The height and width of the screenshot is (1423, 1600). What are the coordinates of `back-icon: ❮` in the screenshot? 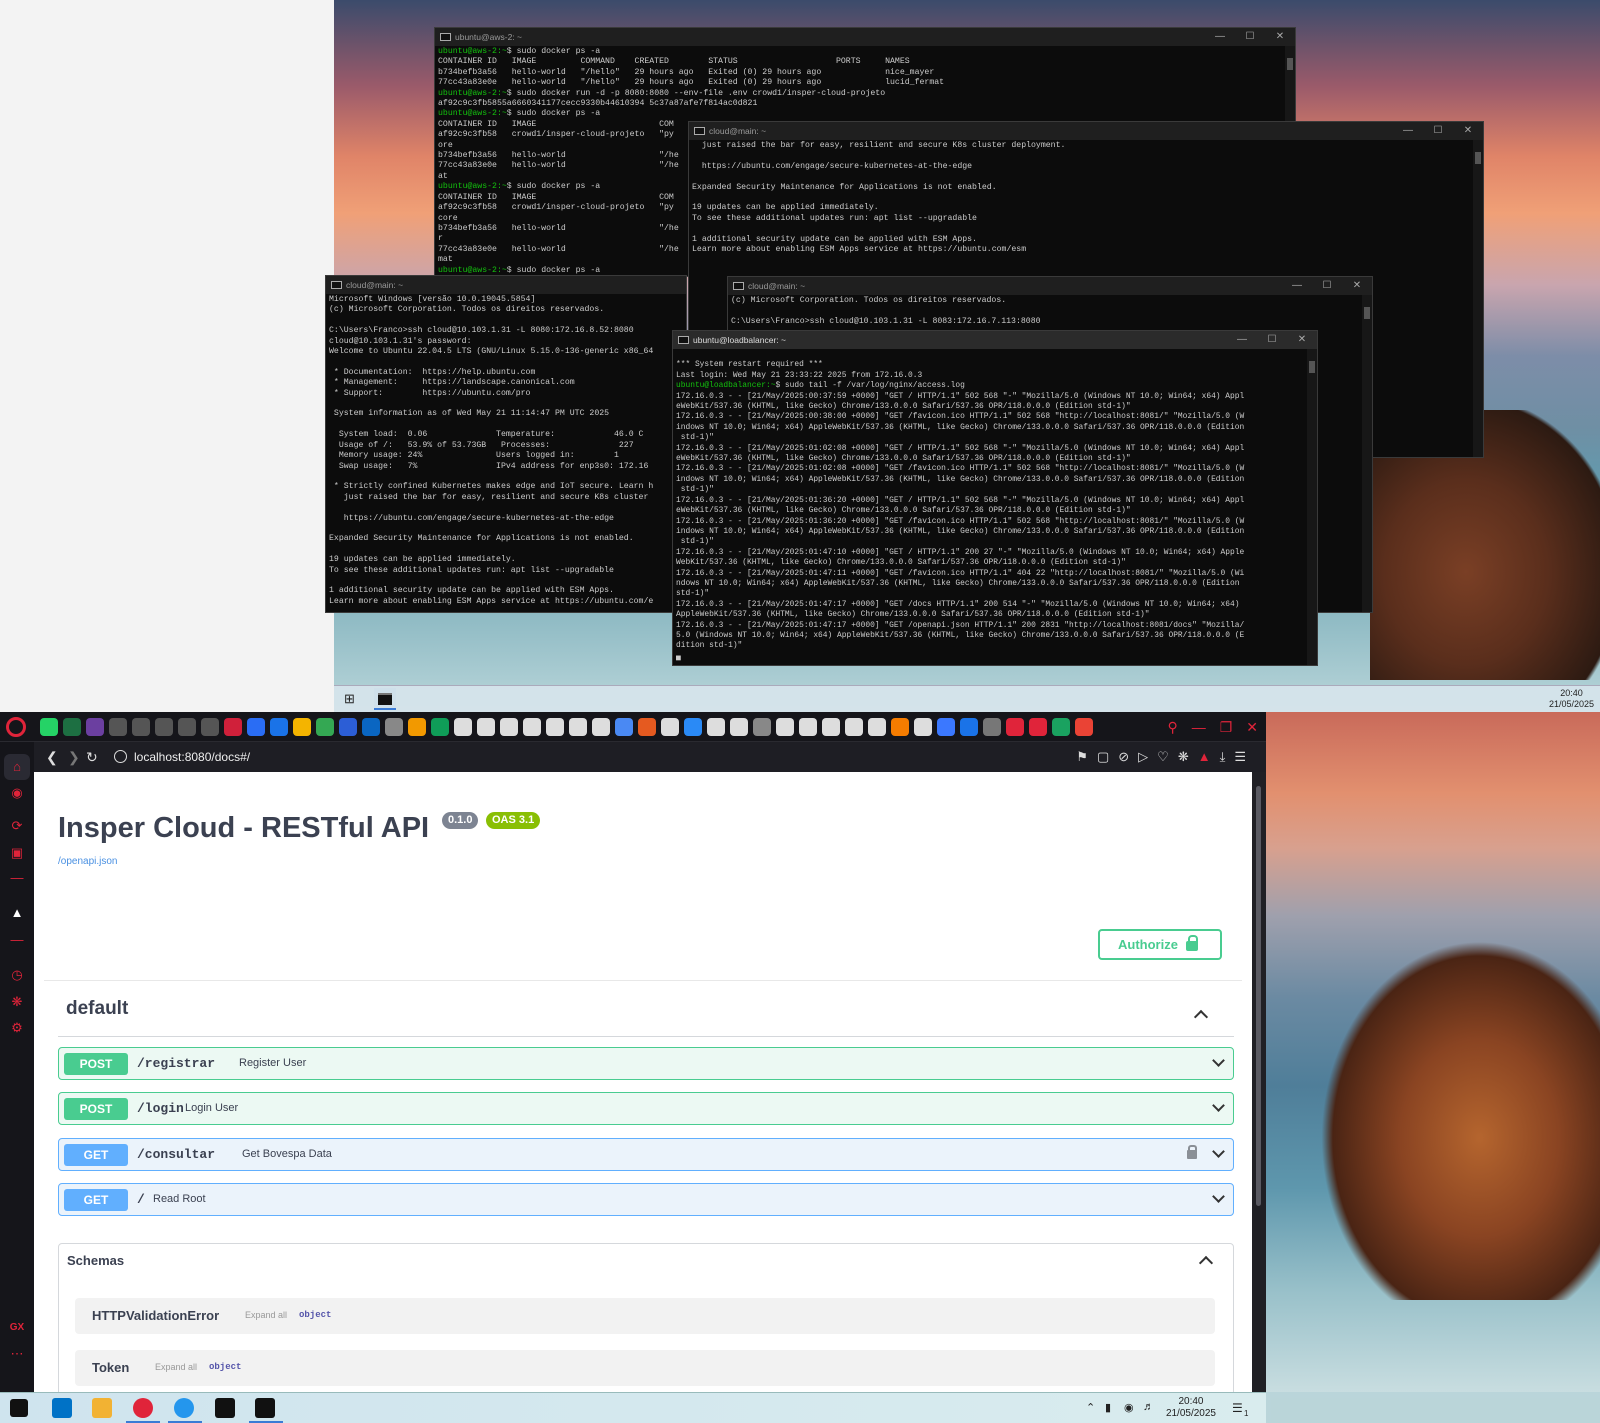 It's located at (52, 757).